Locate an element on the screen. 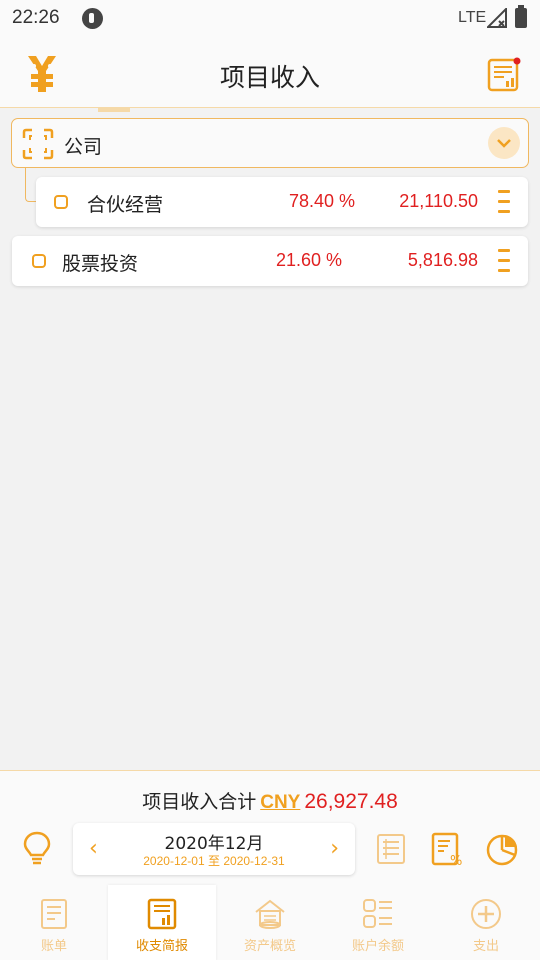 Image resolution: width=540 pixels, height=960 pixels. list-item: 合伙经营 78.40 % 21,110.50 is located at coordinates (282, 202).